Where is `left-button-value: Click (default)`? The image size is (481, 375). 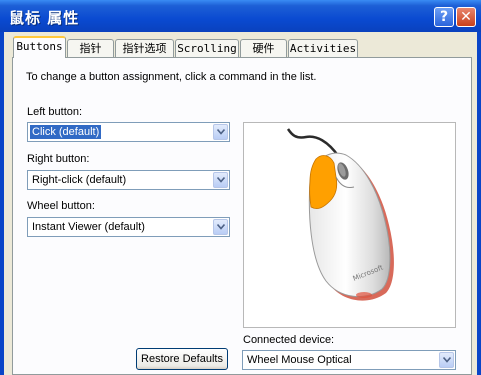
left-button-value: Click (default) is located at coordinates (66, 132).